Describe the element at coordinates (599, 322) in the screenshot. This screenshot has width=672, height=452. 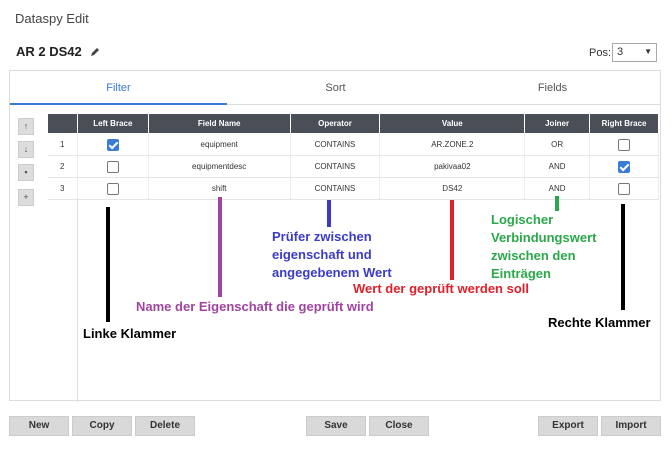
I see `annotation-right-brace: Rechte Klammer` at that location.